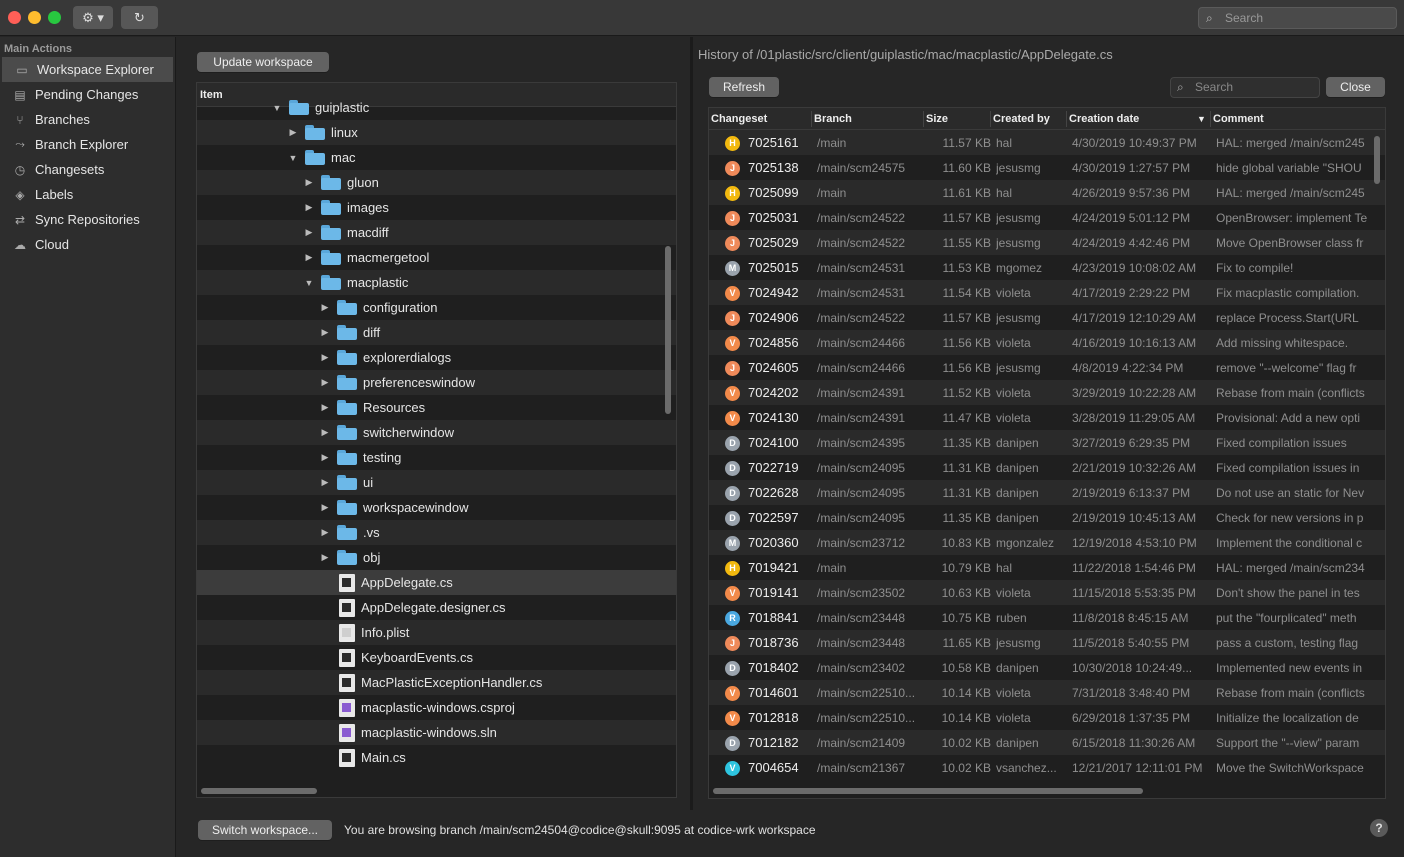 The height and width of the screenshot is (857, 1404). Describe the element at coordinates (87, 244) in the screenshot. I see `sidebar-item-cloud: ☁ Cloud` at that location.